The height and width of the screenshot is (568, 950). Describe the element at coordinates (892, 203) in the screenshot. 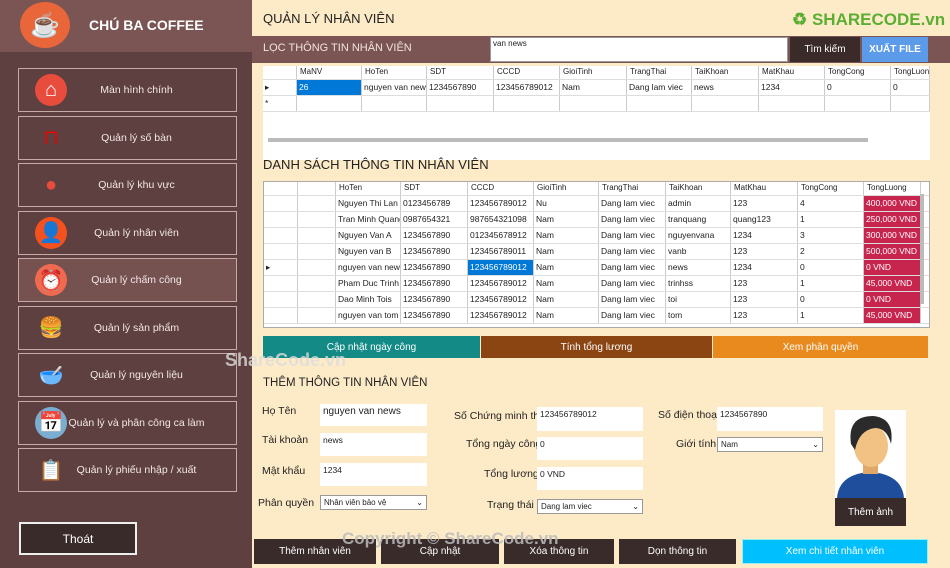

I see `table-cell: 400,000 VND` at that location.